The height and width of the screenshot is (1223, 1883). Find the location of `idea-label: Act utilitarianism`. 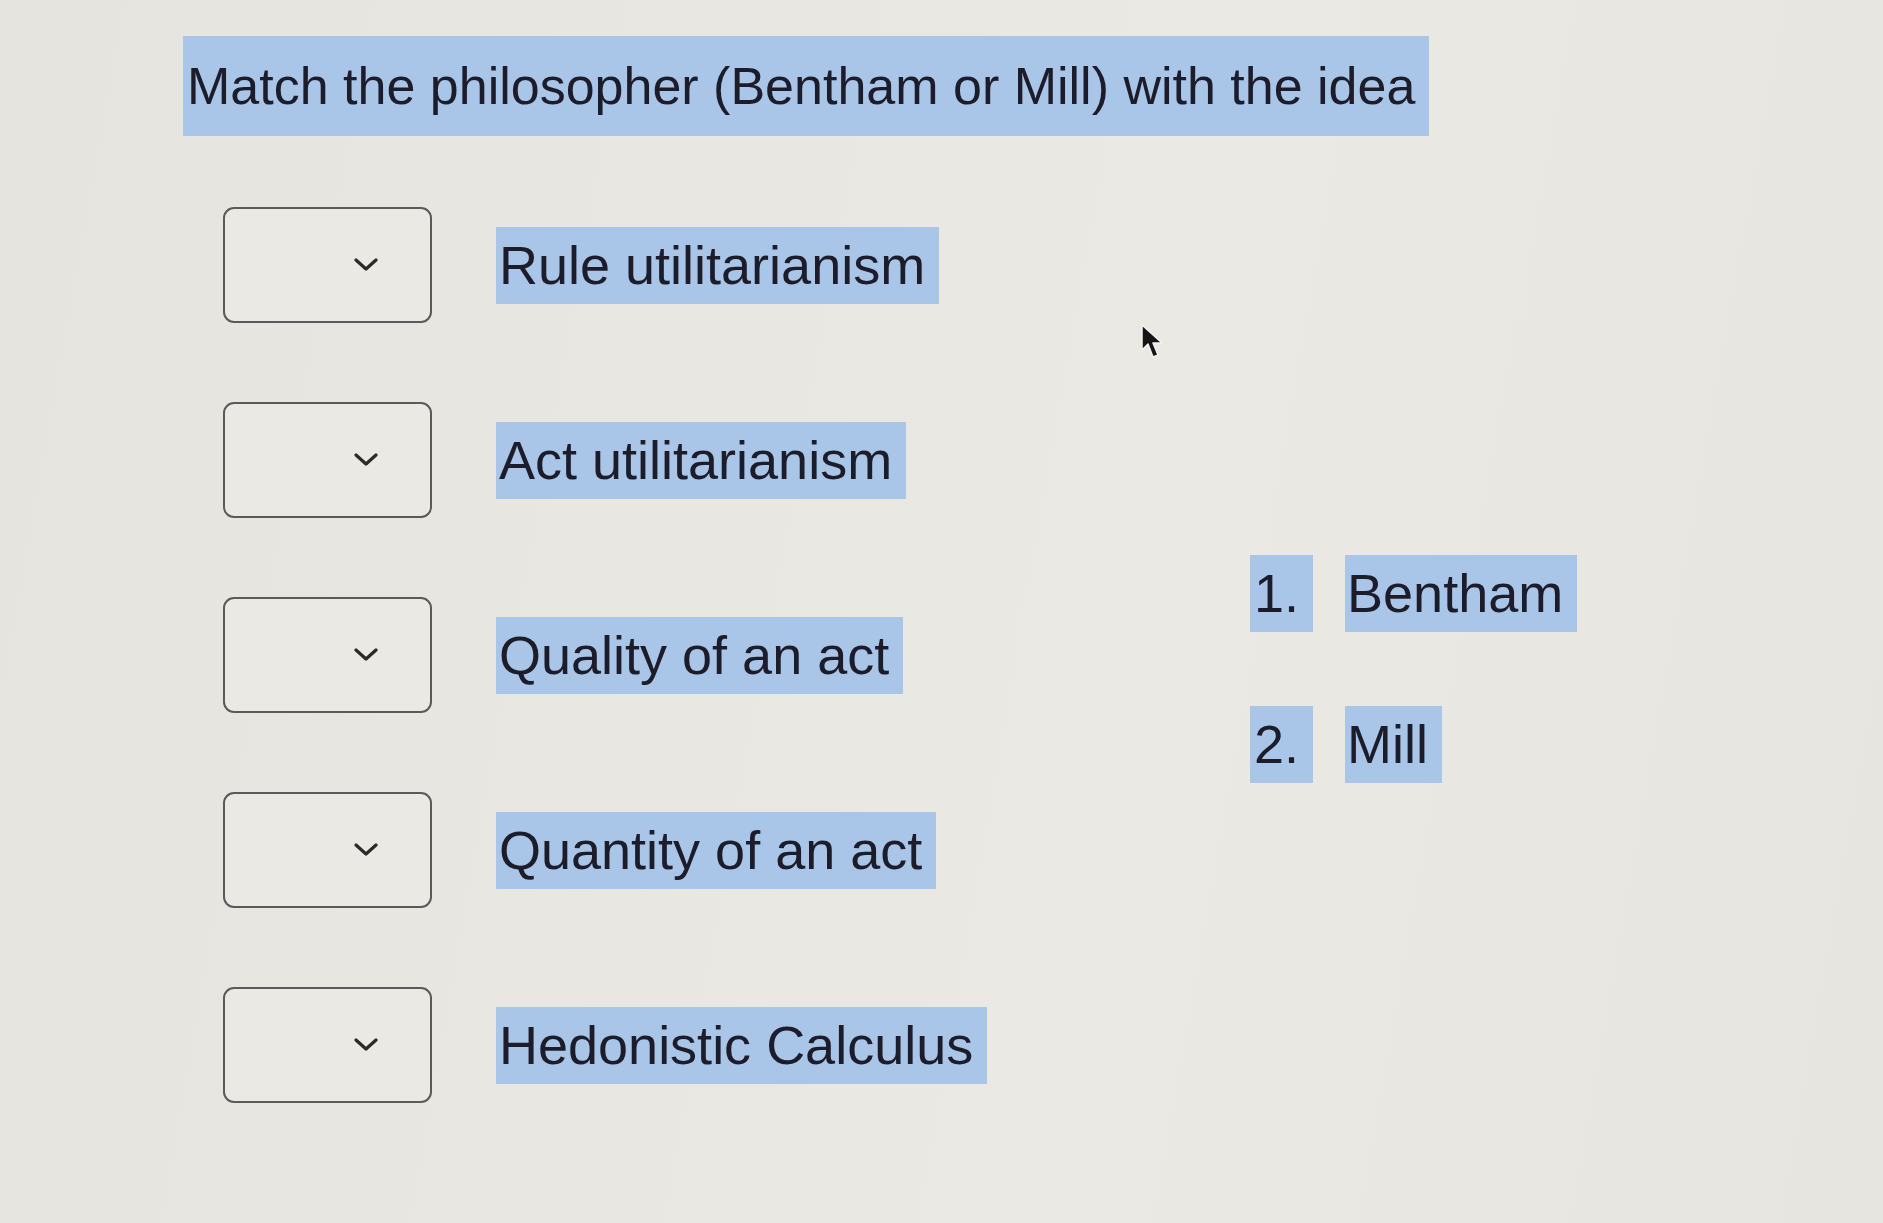

idea-label: Act utilitarianism is located at coordinates (701, 460).